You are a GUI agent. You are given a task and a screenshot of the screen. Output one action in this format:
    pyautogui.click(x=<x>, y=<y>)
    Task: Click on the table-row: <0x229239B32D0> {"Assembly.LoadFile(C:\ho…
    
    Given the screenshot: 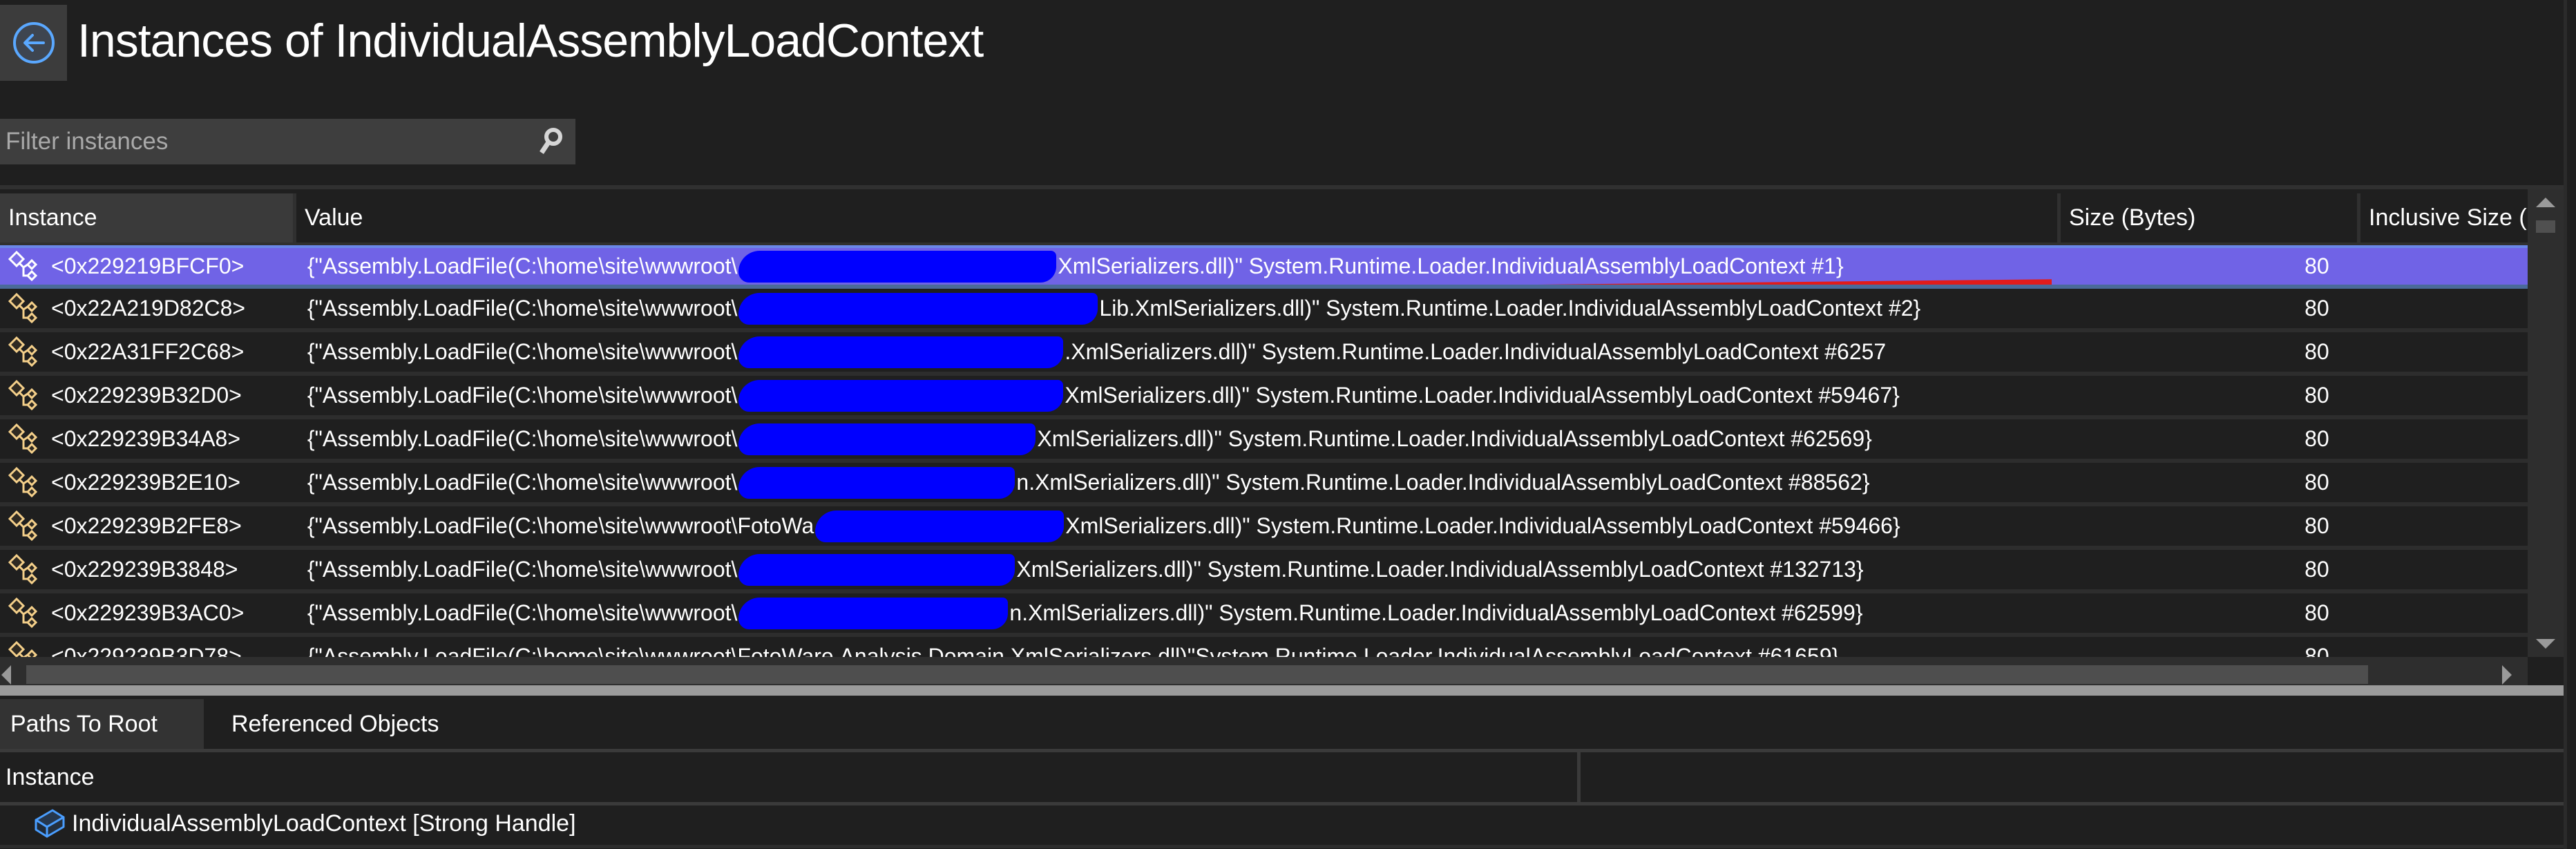 What is the action you would take?
    pyautogui.click(x=1264, y=397)
    